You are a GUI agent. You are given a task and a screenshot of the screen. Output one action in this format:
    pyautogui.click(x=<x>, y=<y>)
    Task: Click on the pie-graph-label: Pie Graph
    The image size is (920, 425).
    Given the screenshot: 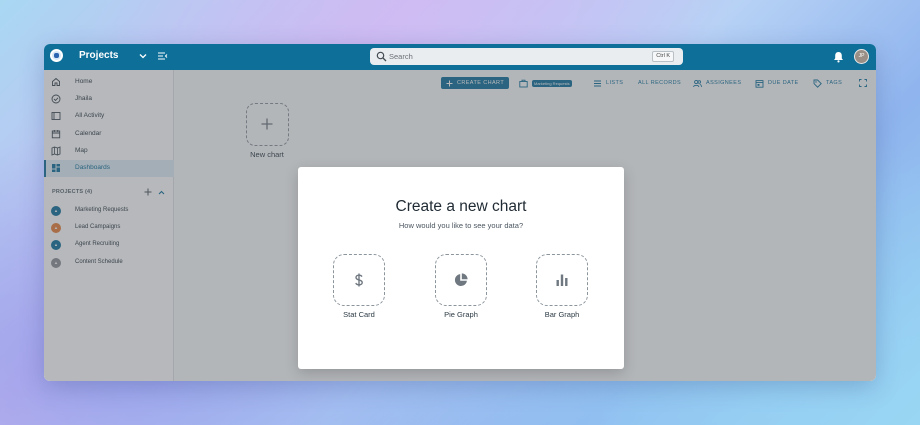 What is the action you would take?
    pyautogui.click(x=461, y=314)
    